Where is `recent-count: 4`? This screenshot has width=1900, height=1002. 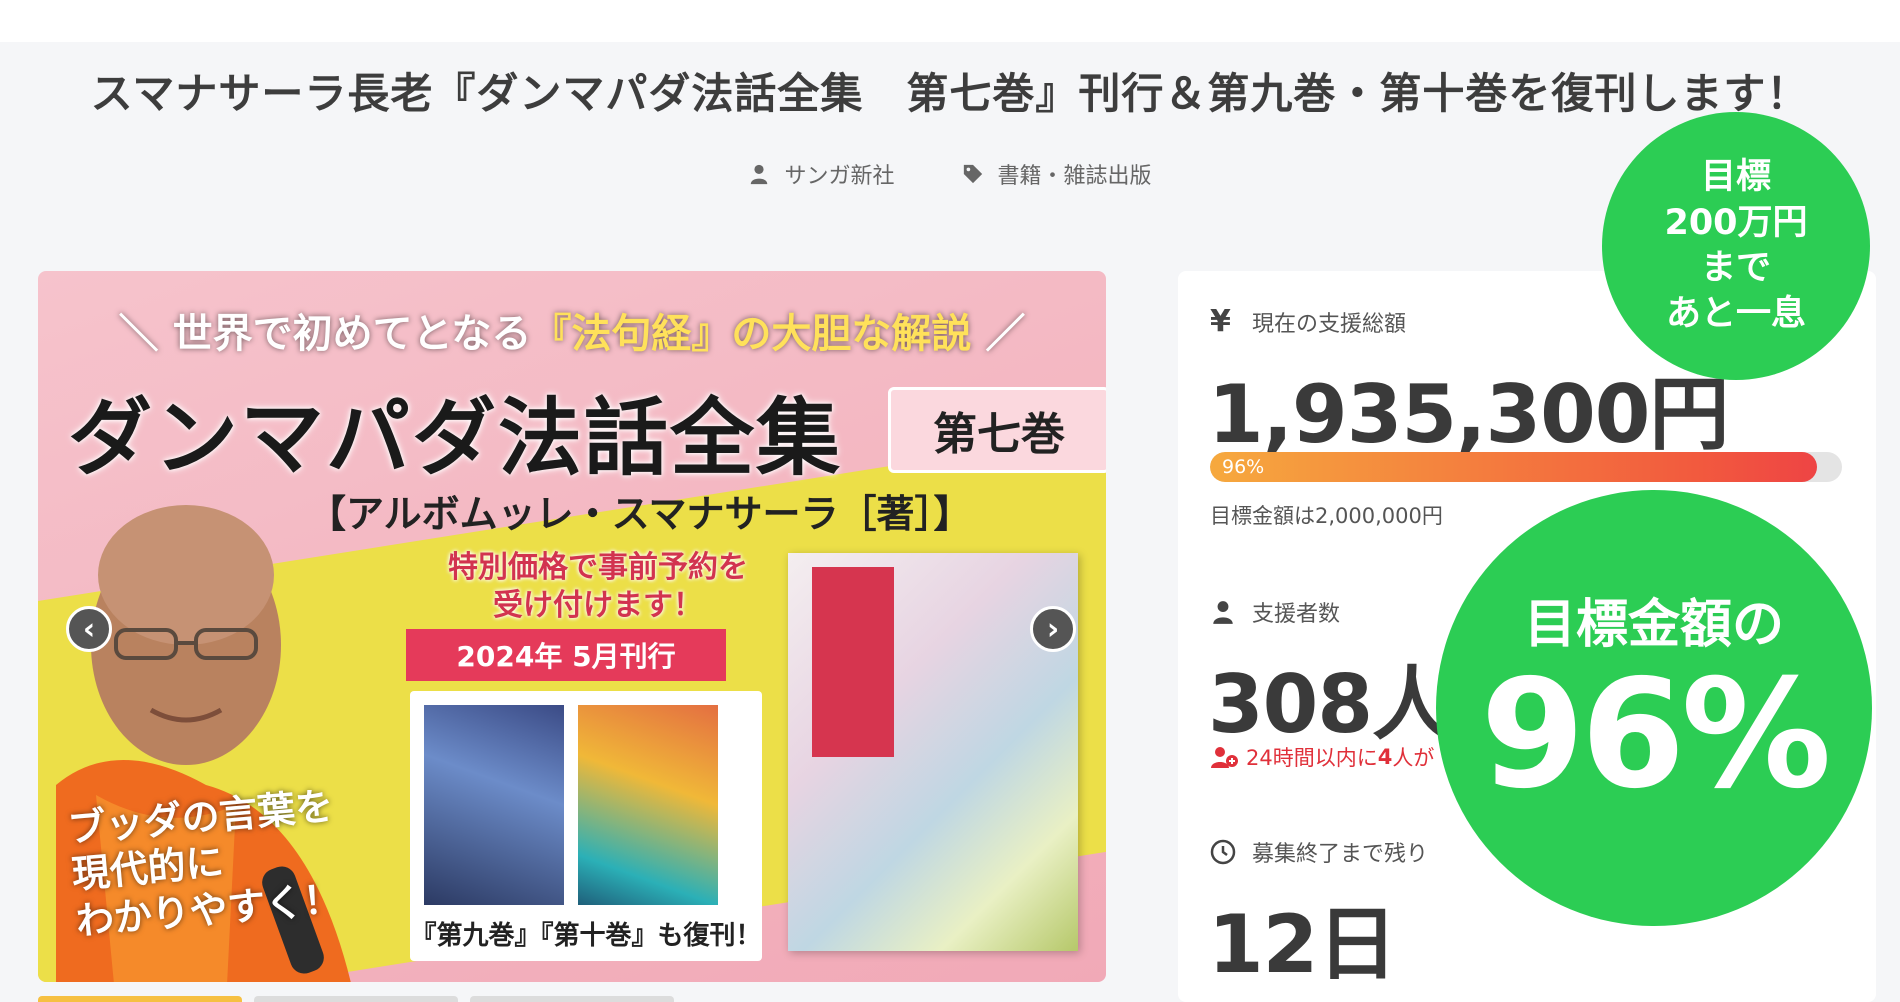
recent-count: 4 is located at coordinates (1385, 757).